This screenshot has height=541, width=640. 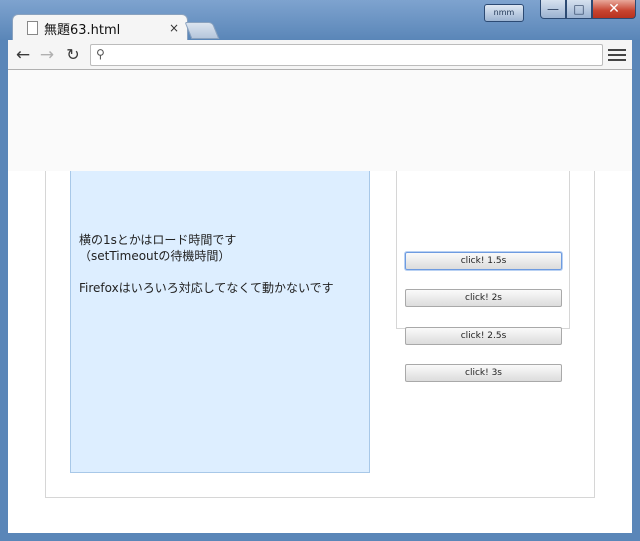 I want to click on tab-active: 無題63.html ×, so click(x=100, y=27).